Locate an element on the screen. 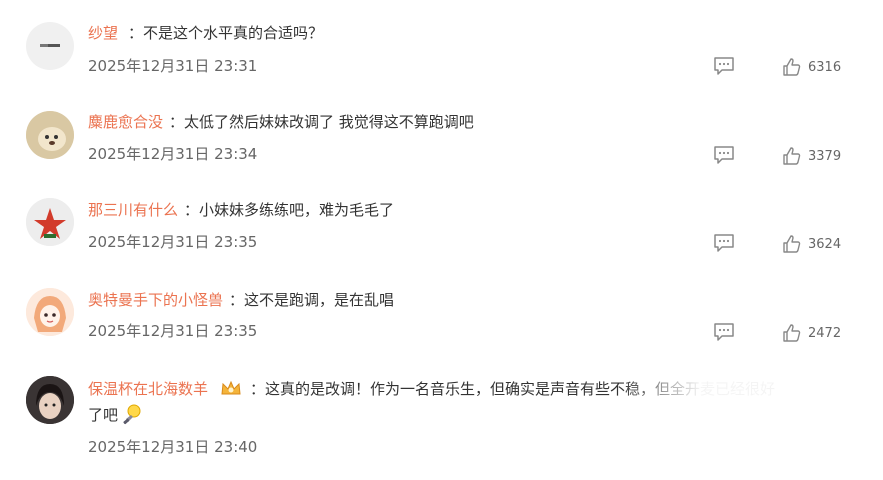  comment-text: ：太低了然后妹妹改调了 我觉得这不算跑调吧 is located at coordinates (321, 122).